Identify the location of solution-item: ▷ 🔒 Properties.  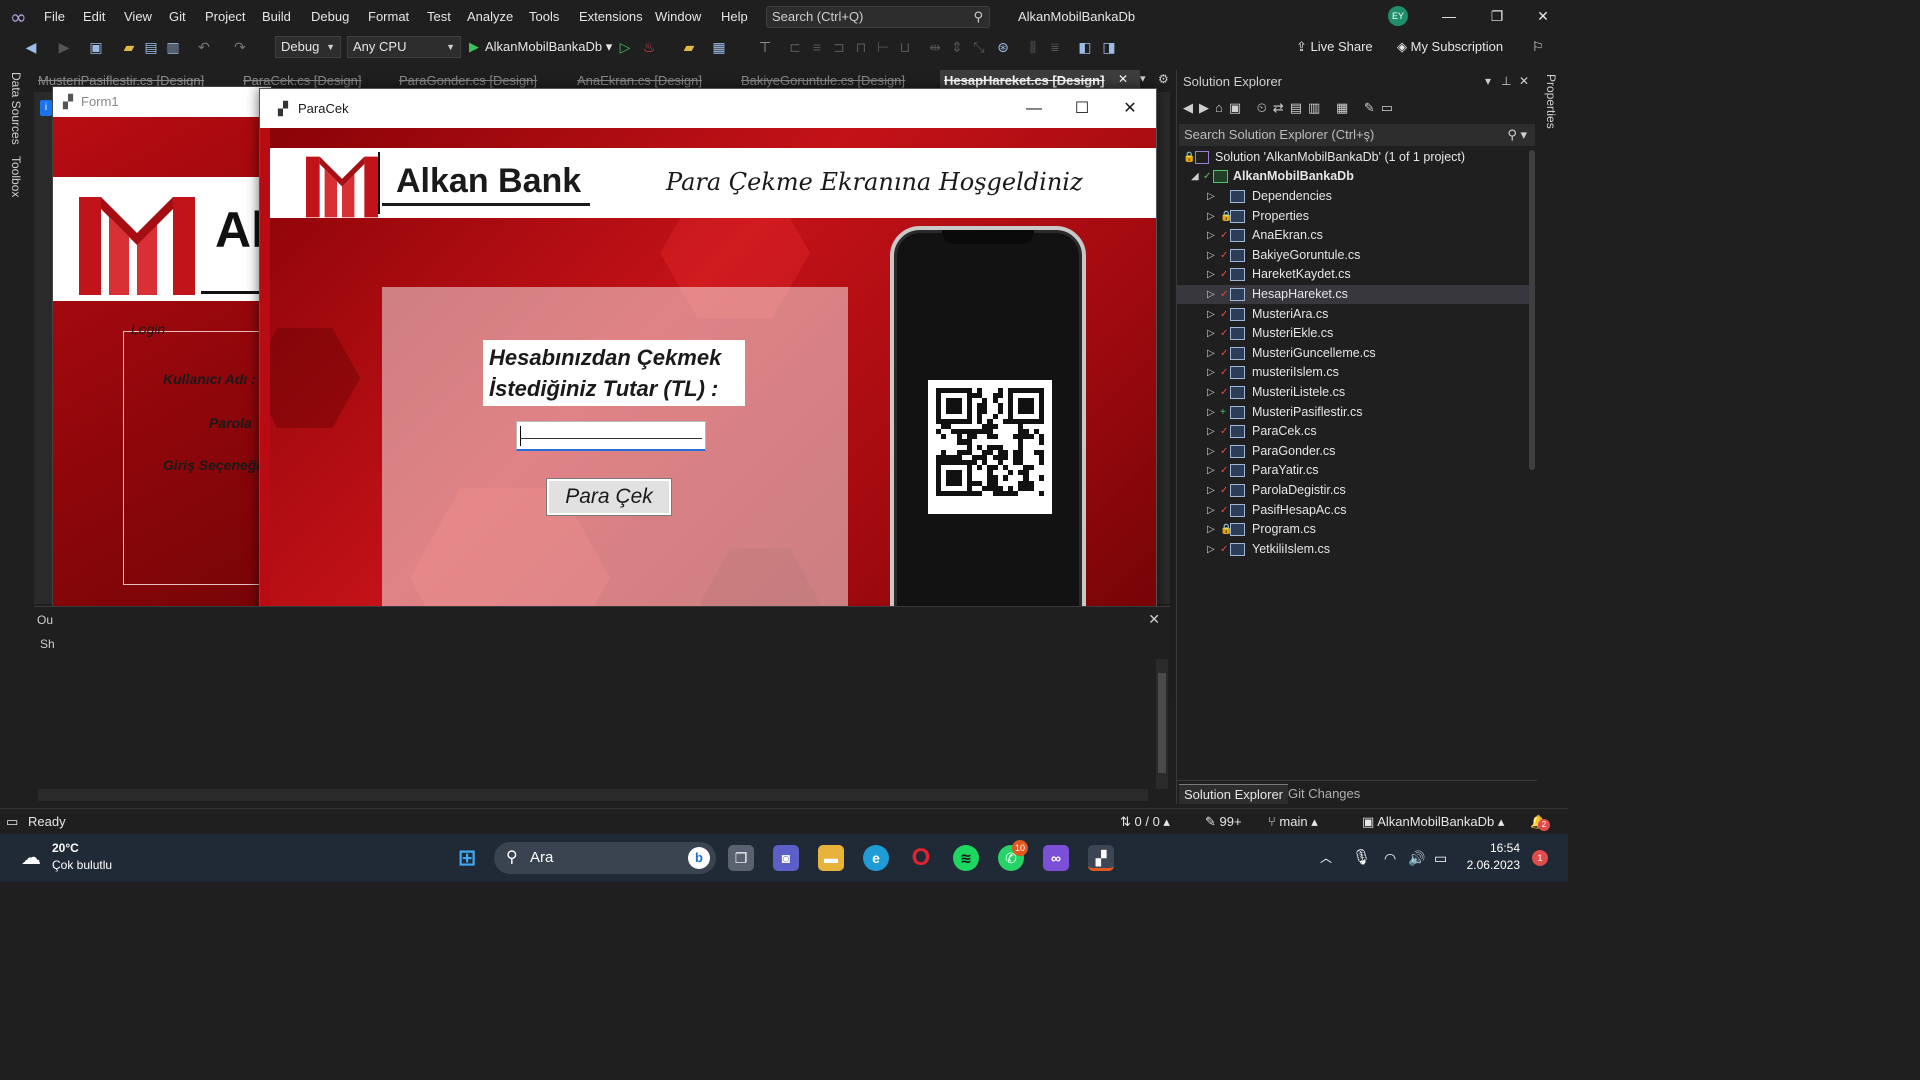
(1356, 216).